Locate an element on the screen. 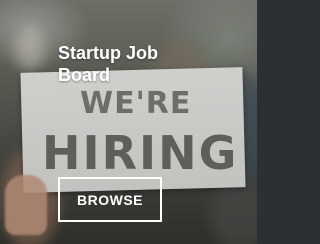  sign-text-were: WE'RE is located at coordinates (136, 103).